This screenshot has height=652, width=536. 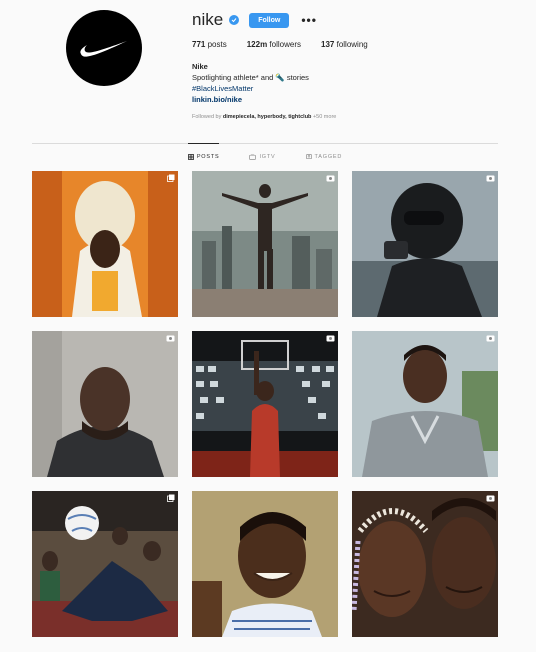 What do you see at coordinates (217, 44) in the screenshot?
I see `stat-posts-label: posts` at bounding box center [217, 44].